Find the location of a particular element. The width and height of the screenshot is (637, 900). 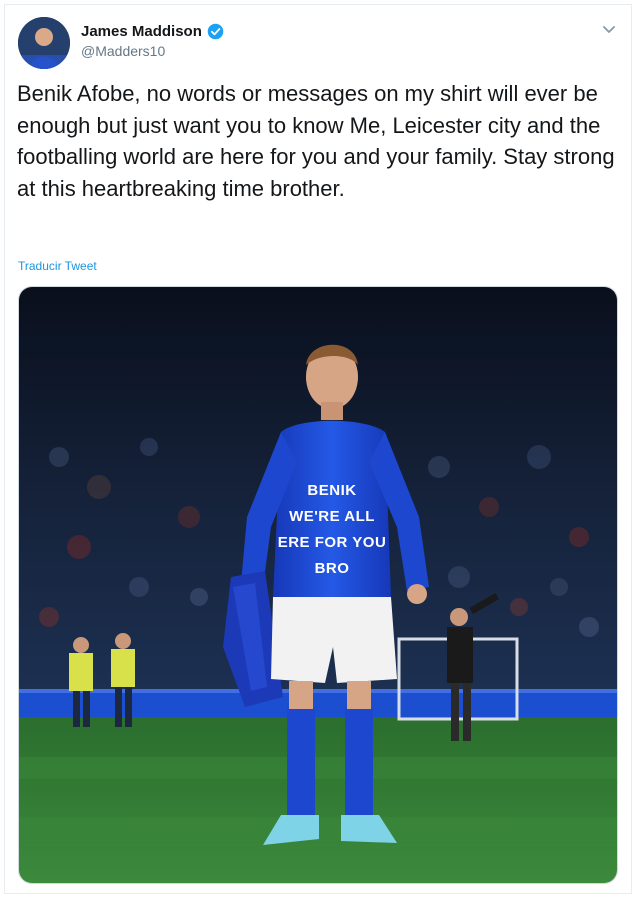

shirt-message-line-4: BRO is located at coordinates (332, 568).